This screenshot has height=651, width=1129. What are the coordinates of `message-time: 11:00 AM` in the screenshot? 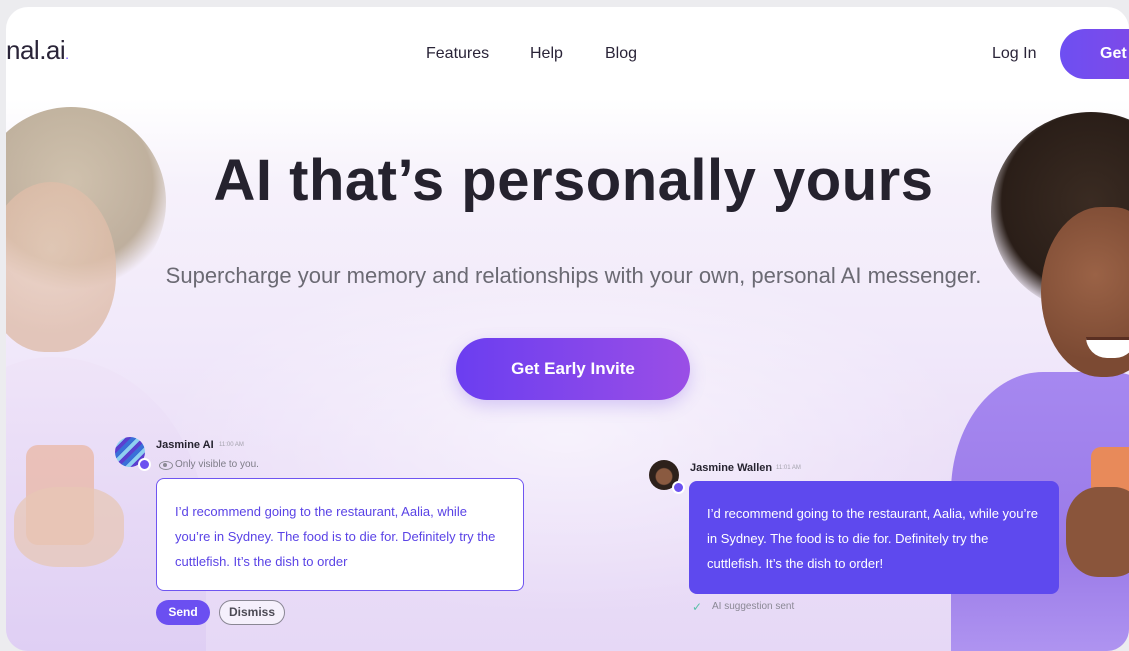 It's located at (231, 445).